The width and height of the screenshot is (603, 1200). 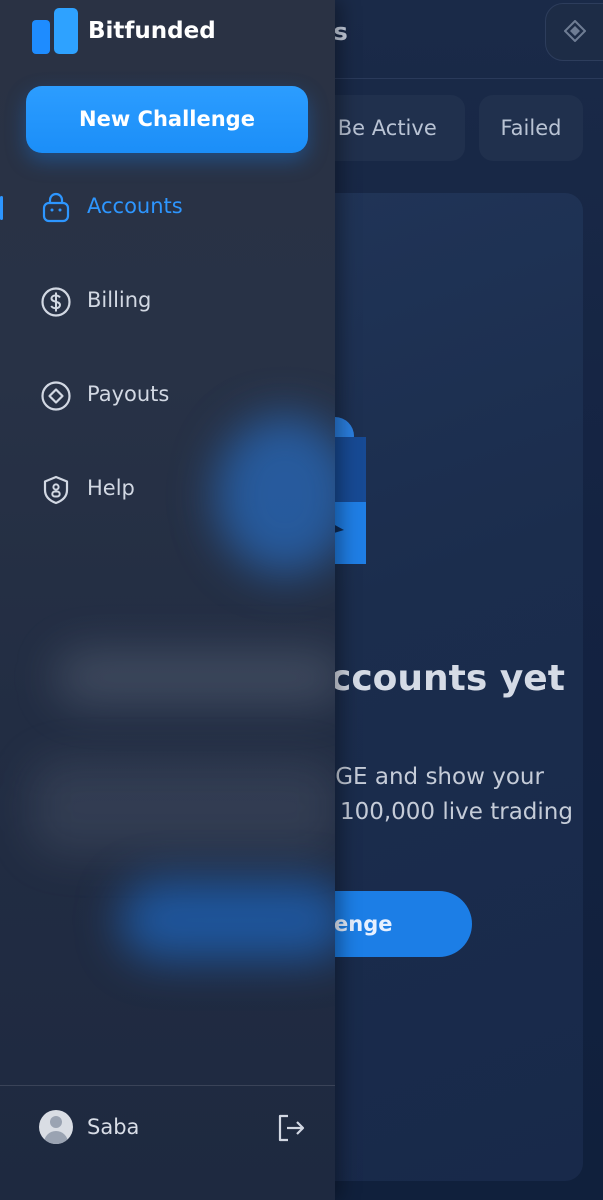 What do you see at coordinates (111, 488) in the screenshot?
I see `nav-label: Help` at bounding box center [111, 488].